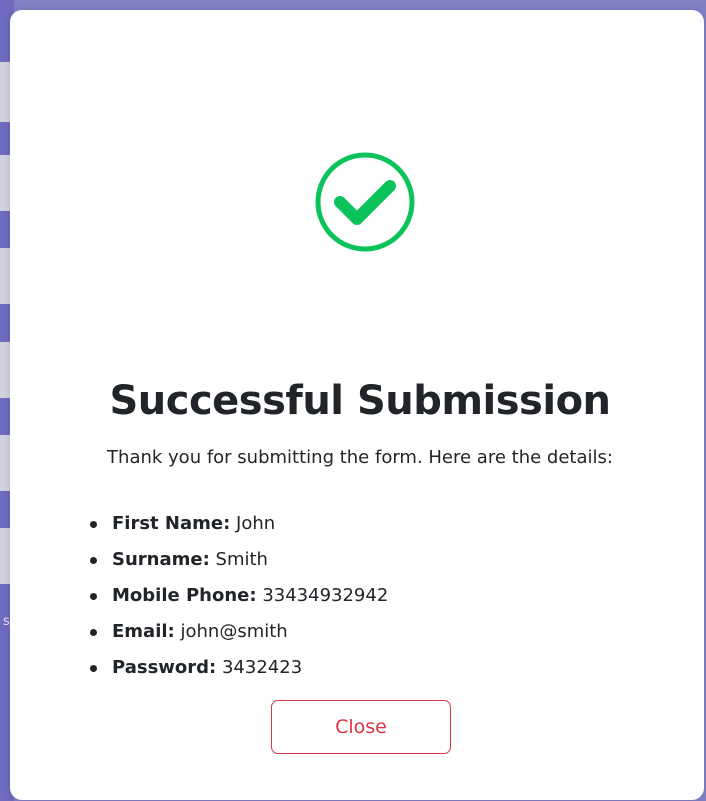 This screenshot has height=801, width=706. Describe the element at coordinates (234, 631) in the screenshot. I see `detail-value: john@smith` at that location.